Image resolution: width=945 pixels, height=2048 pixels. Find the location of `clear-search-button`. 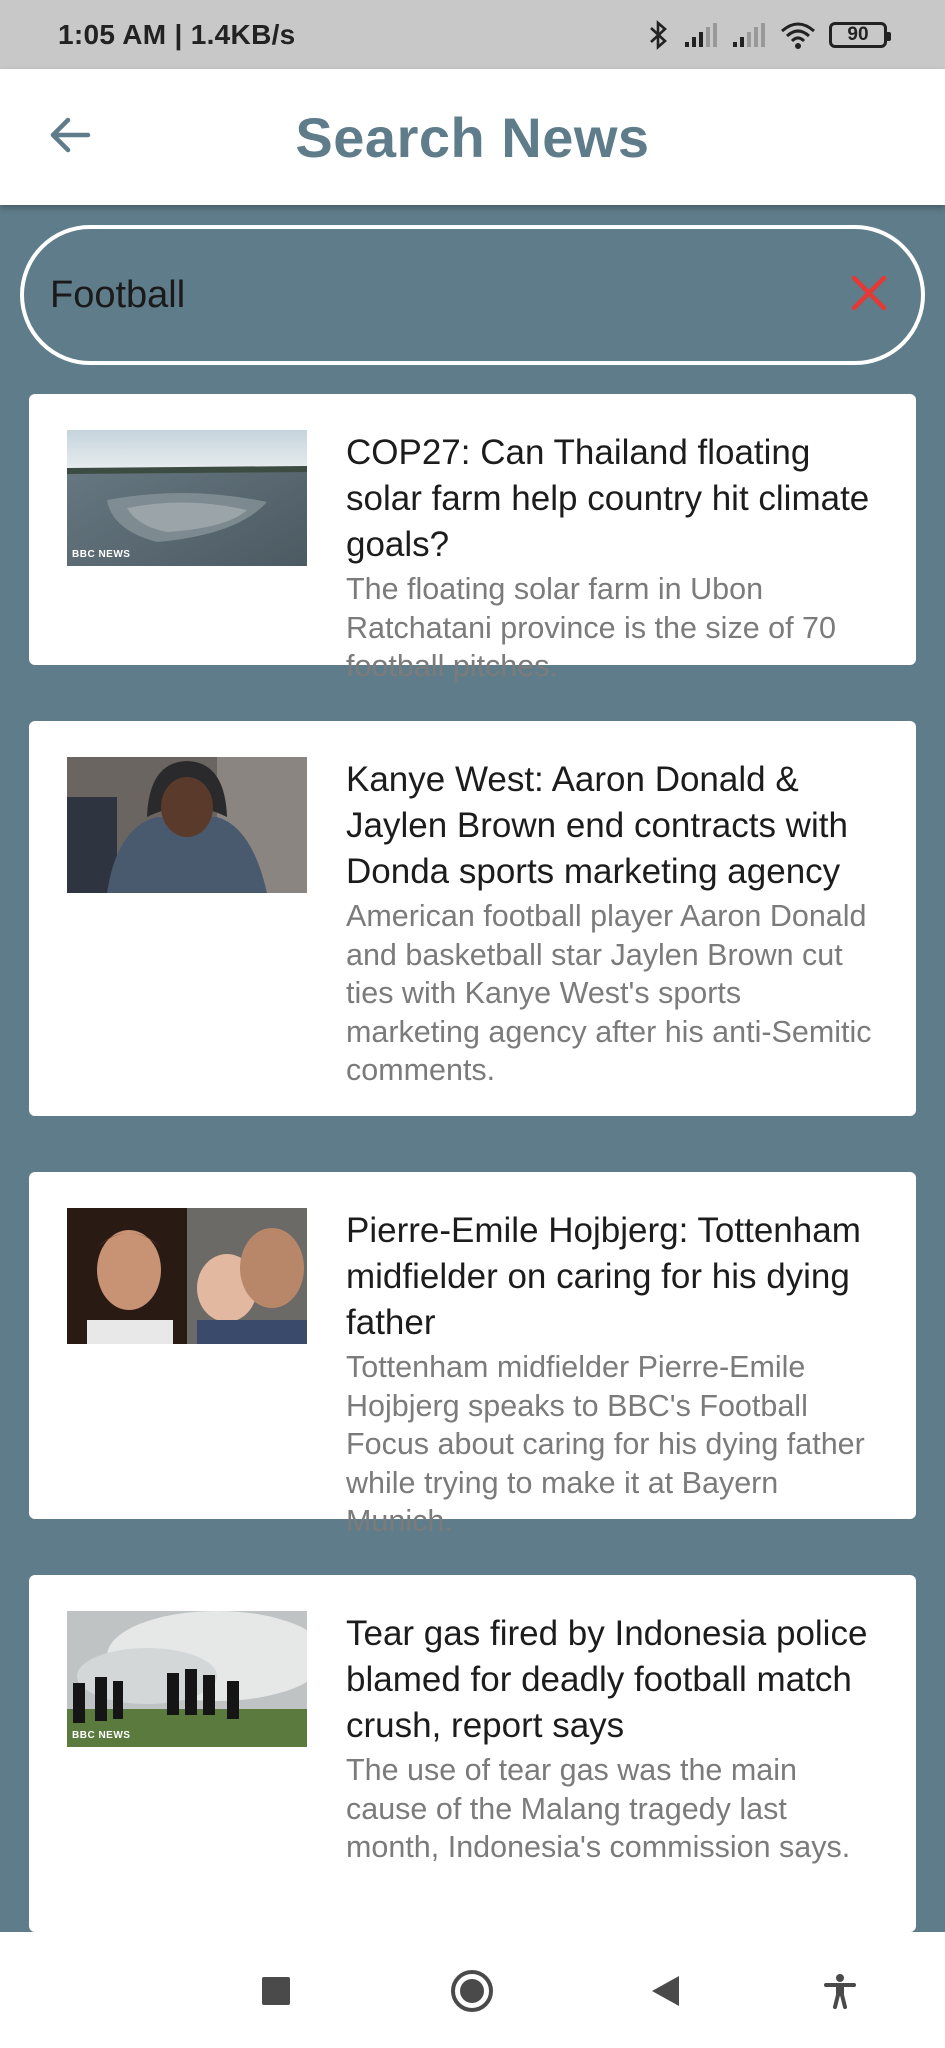

clear-search-button is located at coordinates (869, 295).